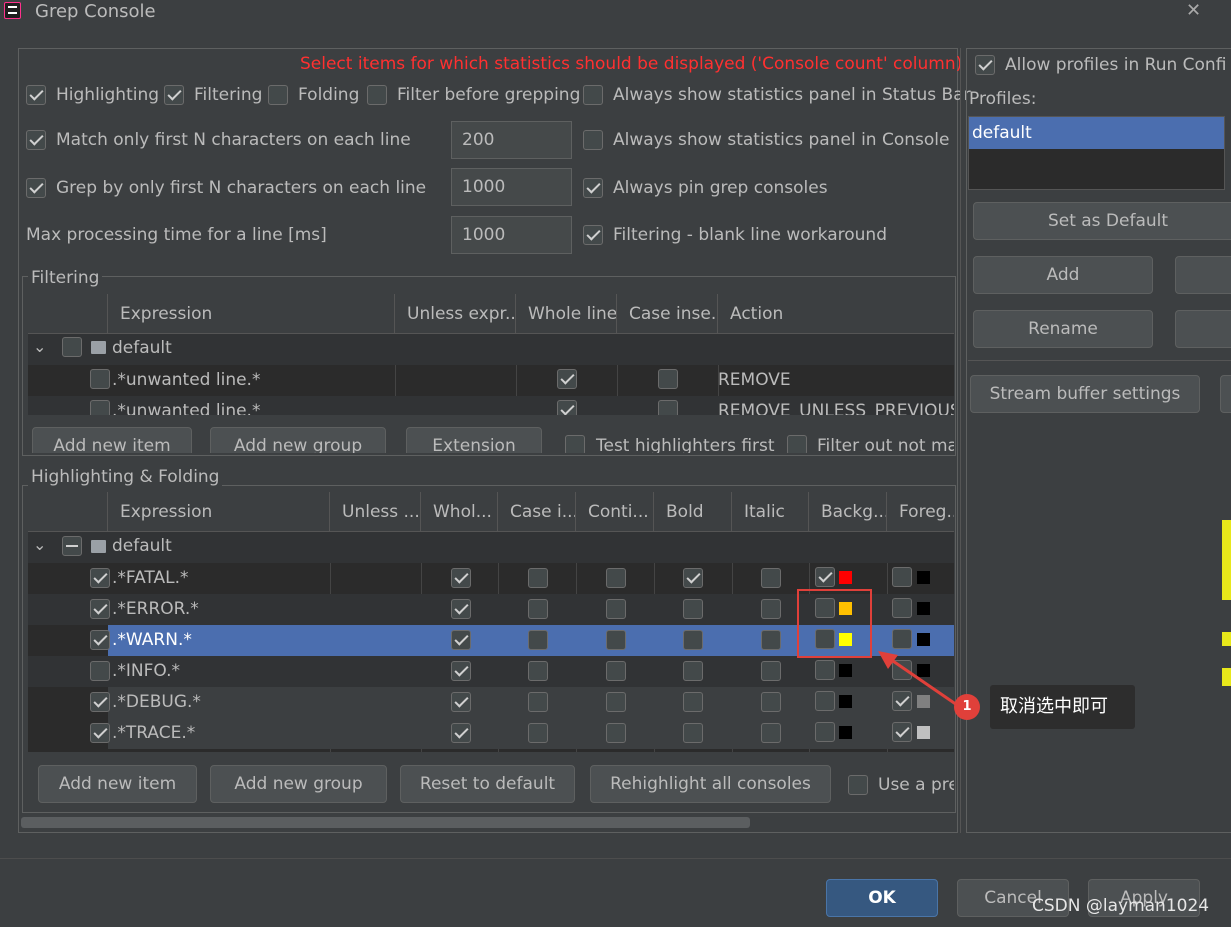  Describe the element at coordinates (593, 235) in the screenshot. I see `blank-line-checkbox` at that location.